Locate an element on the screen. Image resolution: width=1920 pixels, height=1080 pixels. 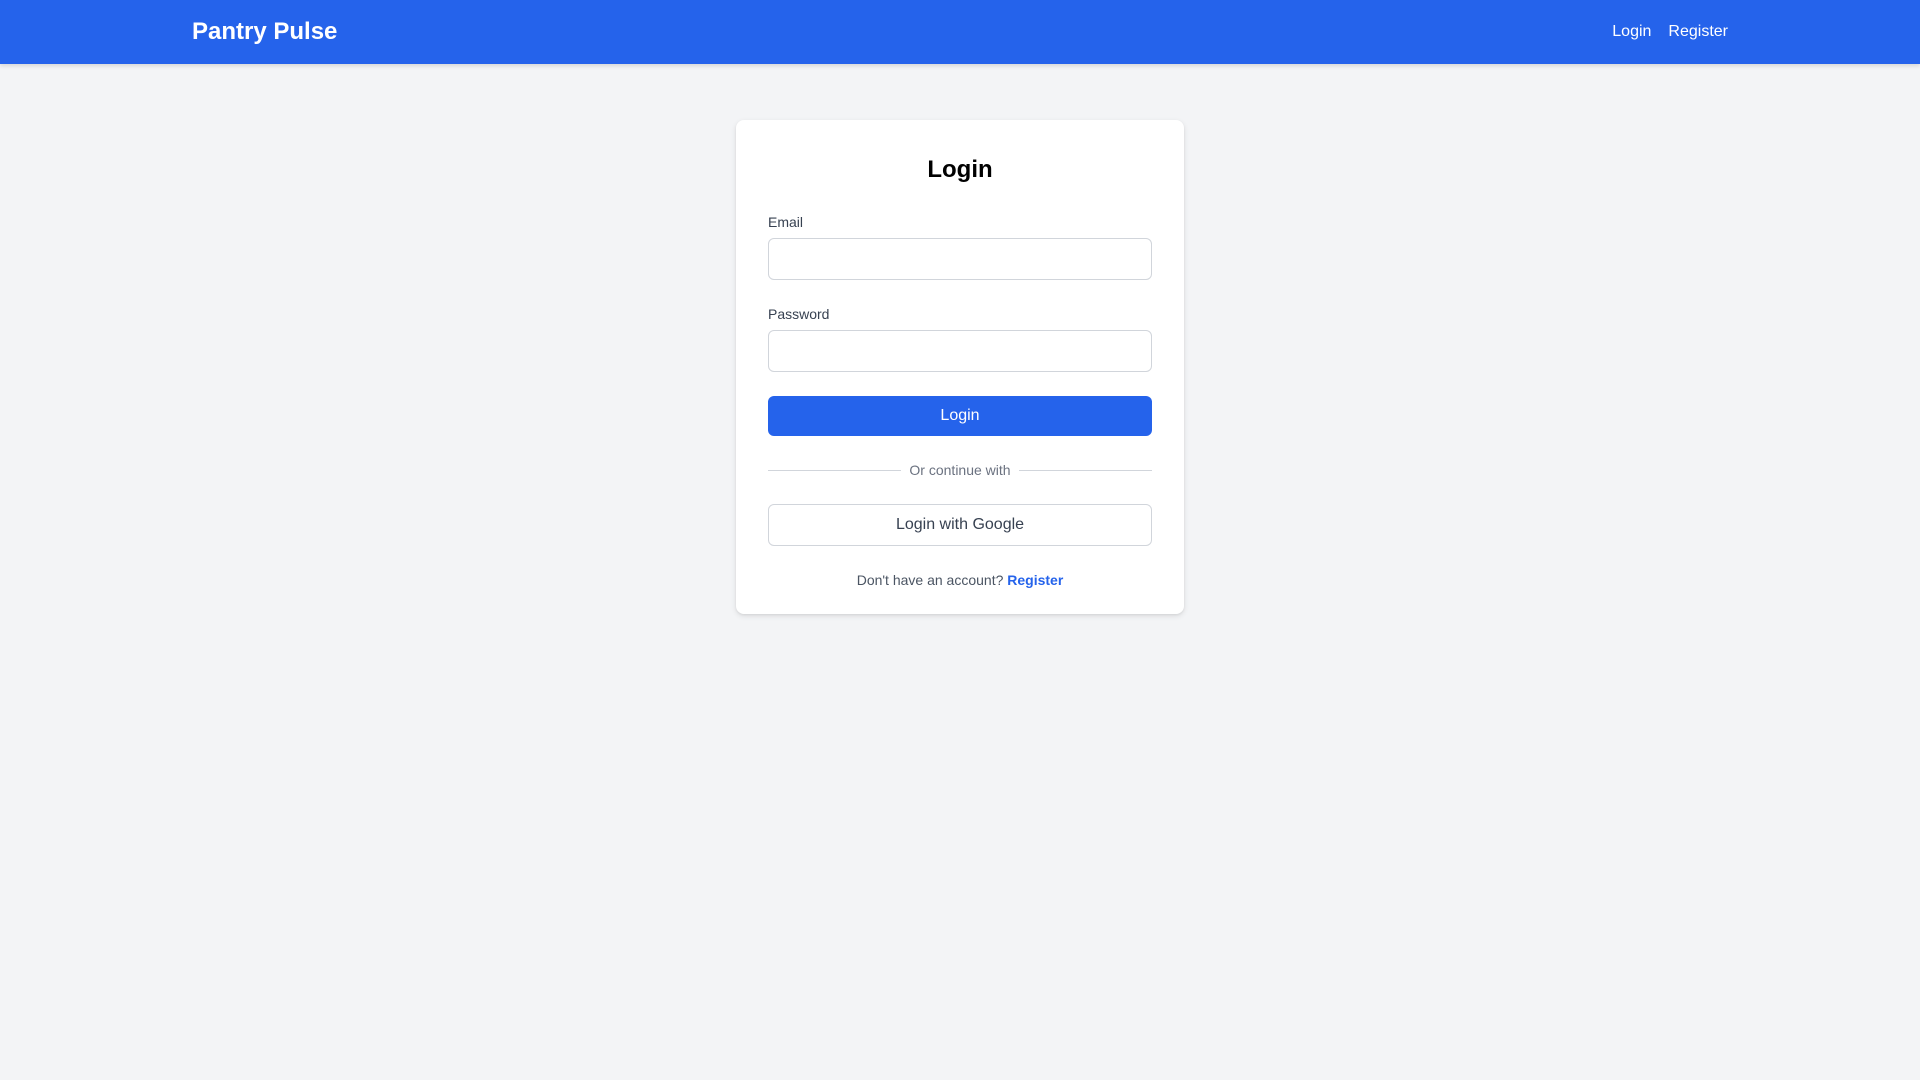
google-login-button: Login with Google is located at coordinates (960, 525).